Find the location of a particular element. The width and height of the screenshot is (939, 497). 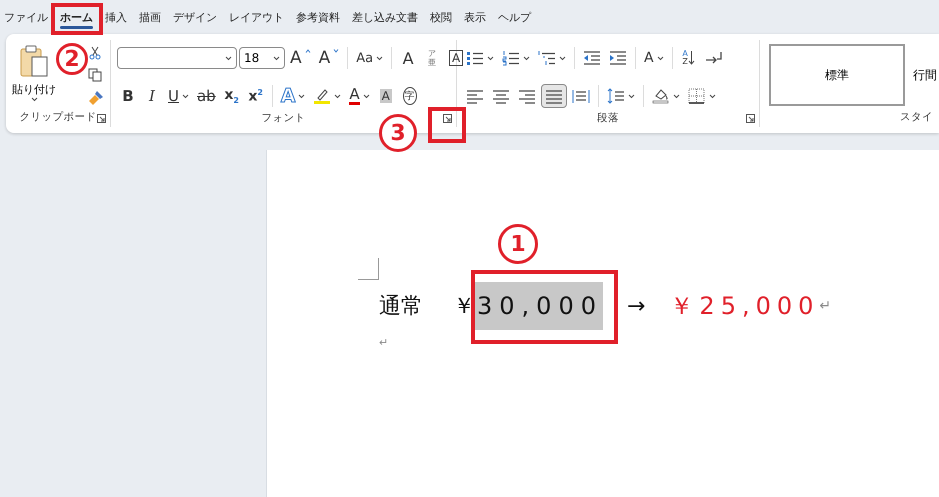

caret-up-icon is located at coordinates (307, 51).